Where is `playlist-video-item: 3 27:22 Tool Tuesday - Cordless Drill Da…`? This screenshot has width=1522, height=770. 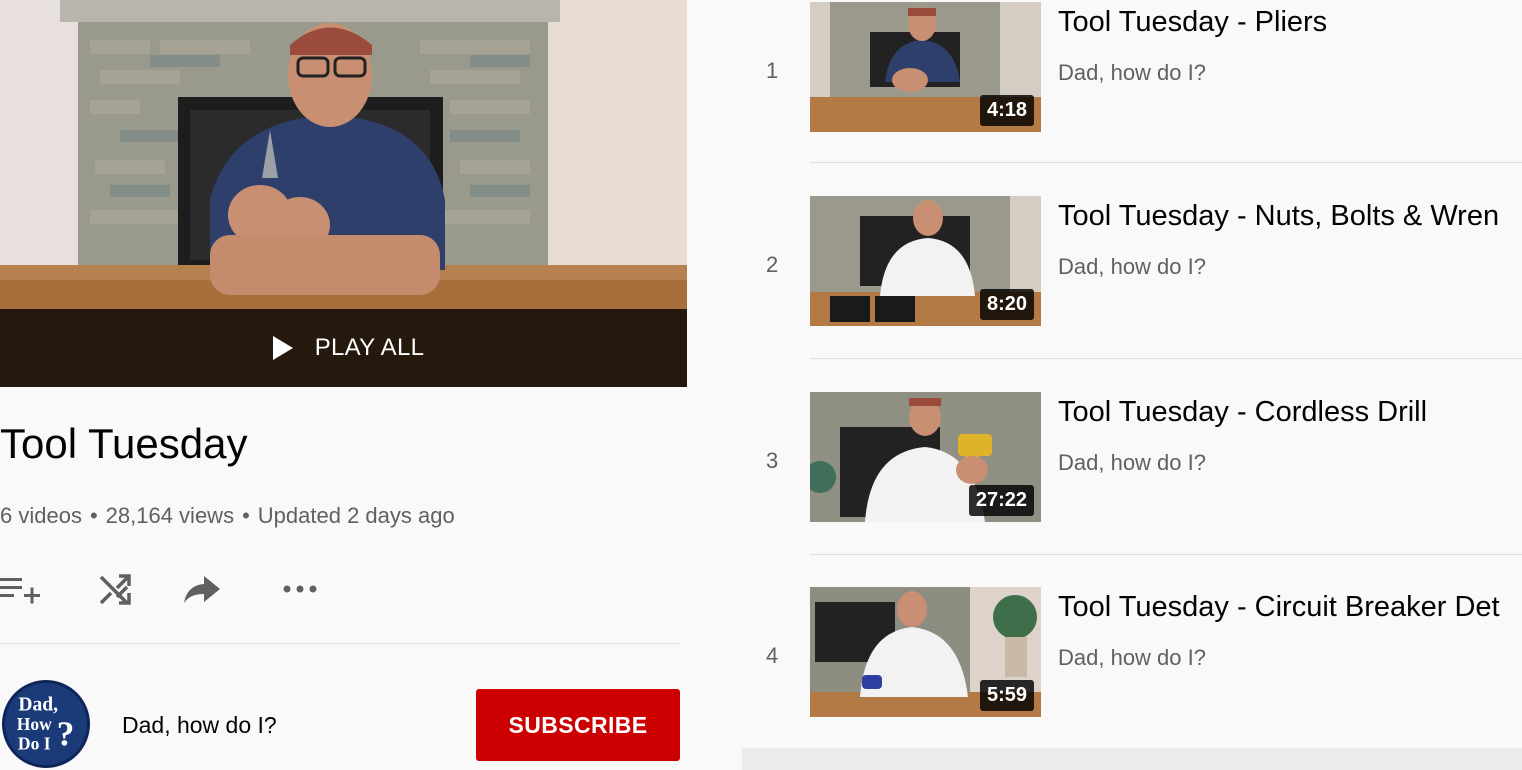 playlist-video-item: 3 27:22 Tool Tuesday - Cordless Drill Da… is located at coordinates (1132, 460).